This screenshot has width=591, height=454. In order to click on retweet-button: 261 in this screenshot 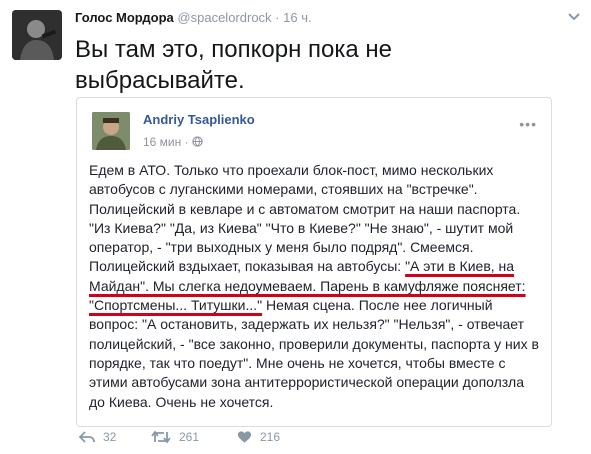, I will do `click(175, 437)`.